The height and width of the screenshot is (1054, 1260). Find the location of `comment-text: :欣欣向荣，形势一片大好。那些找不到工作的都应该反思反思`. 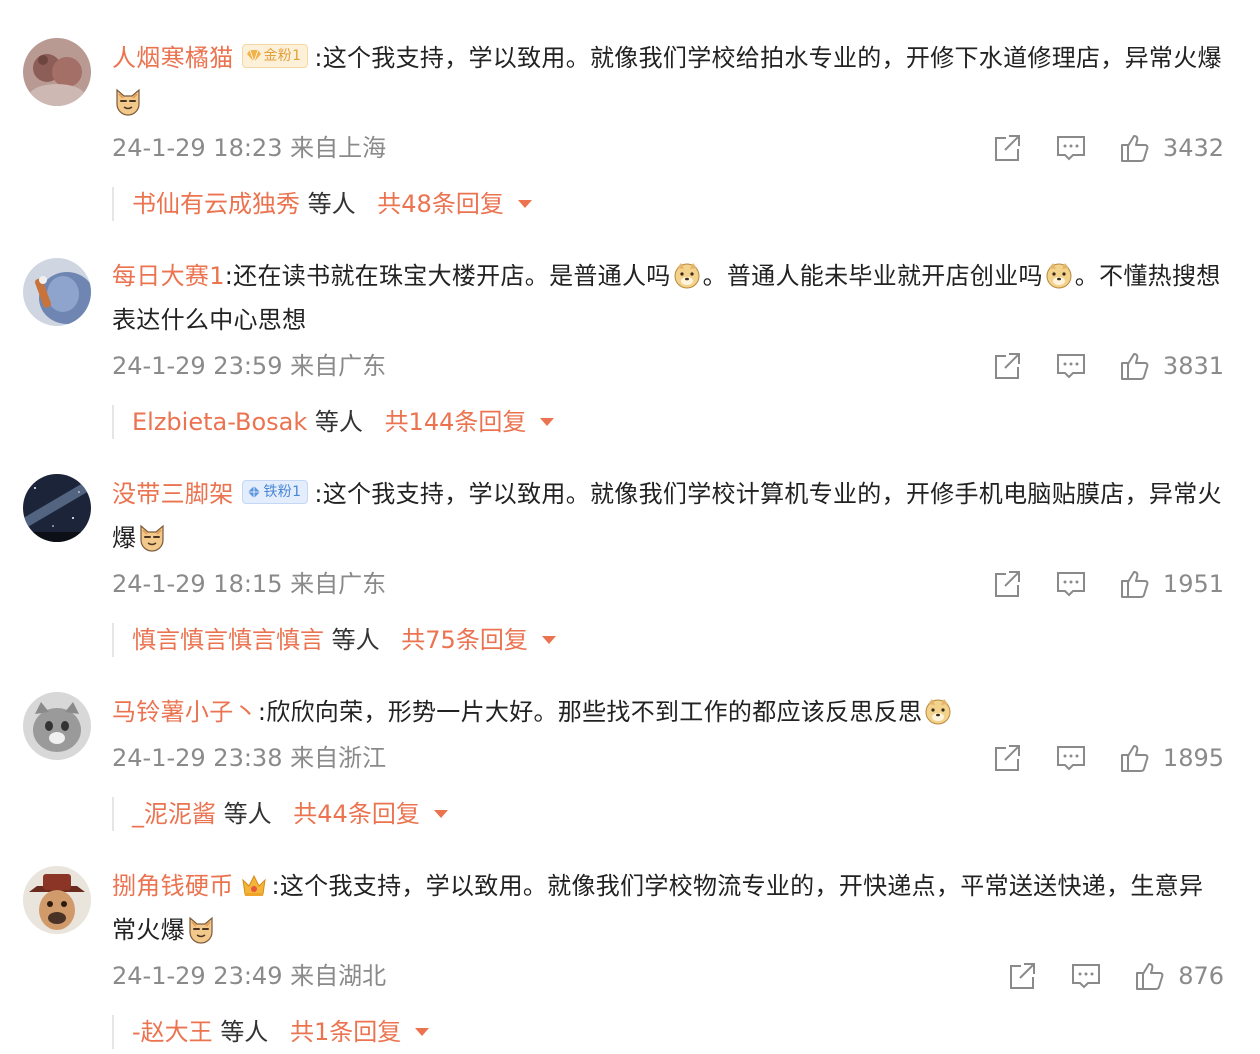

comment-text: :欣欣向荣，形势一片大好。那些找不到工作的都应该反思反思 is located at coordinates (590, 712).